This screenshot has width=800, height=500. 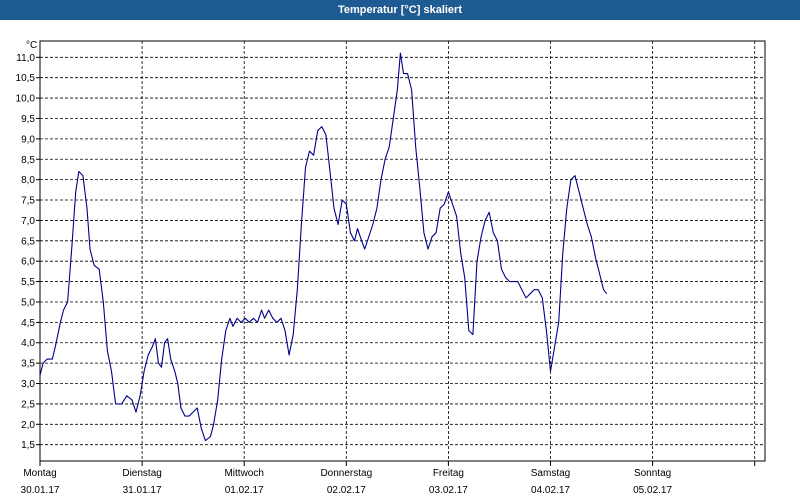 What do you see at coordinates (28, 425) in the screenshot?
I see `y-tick-label: 2,0` at bounding box center [28, 425].